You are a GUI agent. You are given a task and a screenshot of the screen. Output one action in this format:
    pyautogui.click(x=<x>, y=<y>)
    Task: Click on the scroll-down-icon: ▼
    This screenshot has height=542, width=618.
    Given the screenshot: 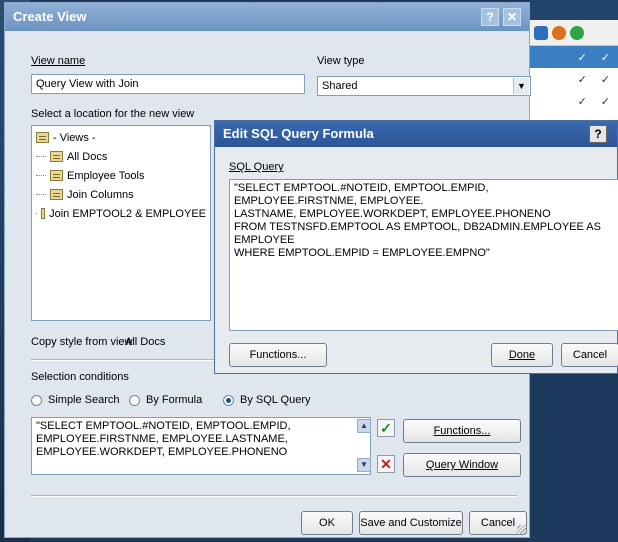 What is the action you would take?
    pyautogui.click(x=364, y=465)
    